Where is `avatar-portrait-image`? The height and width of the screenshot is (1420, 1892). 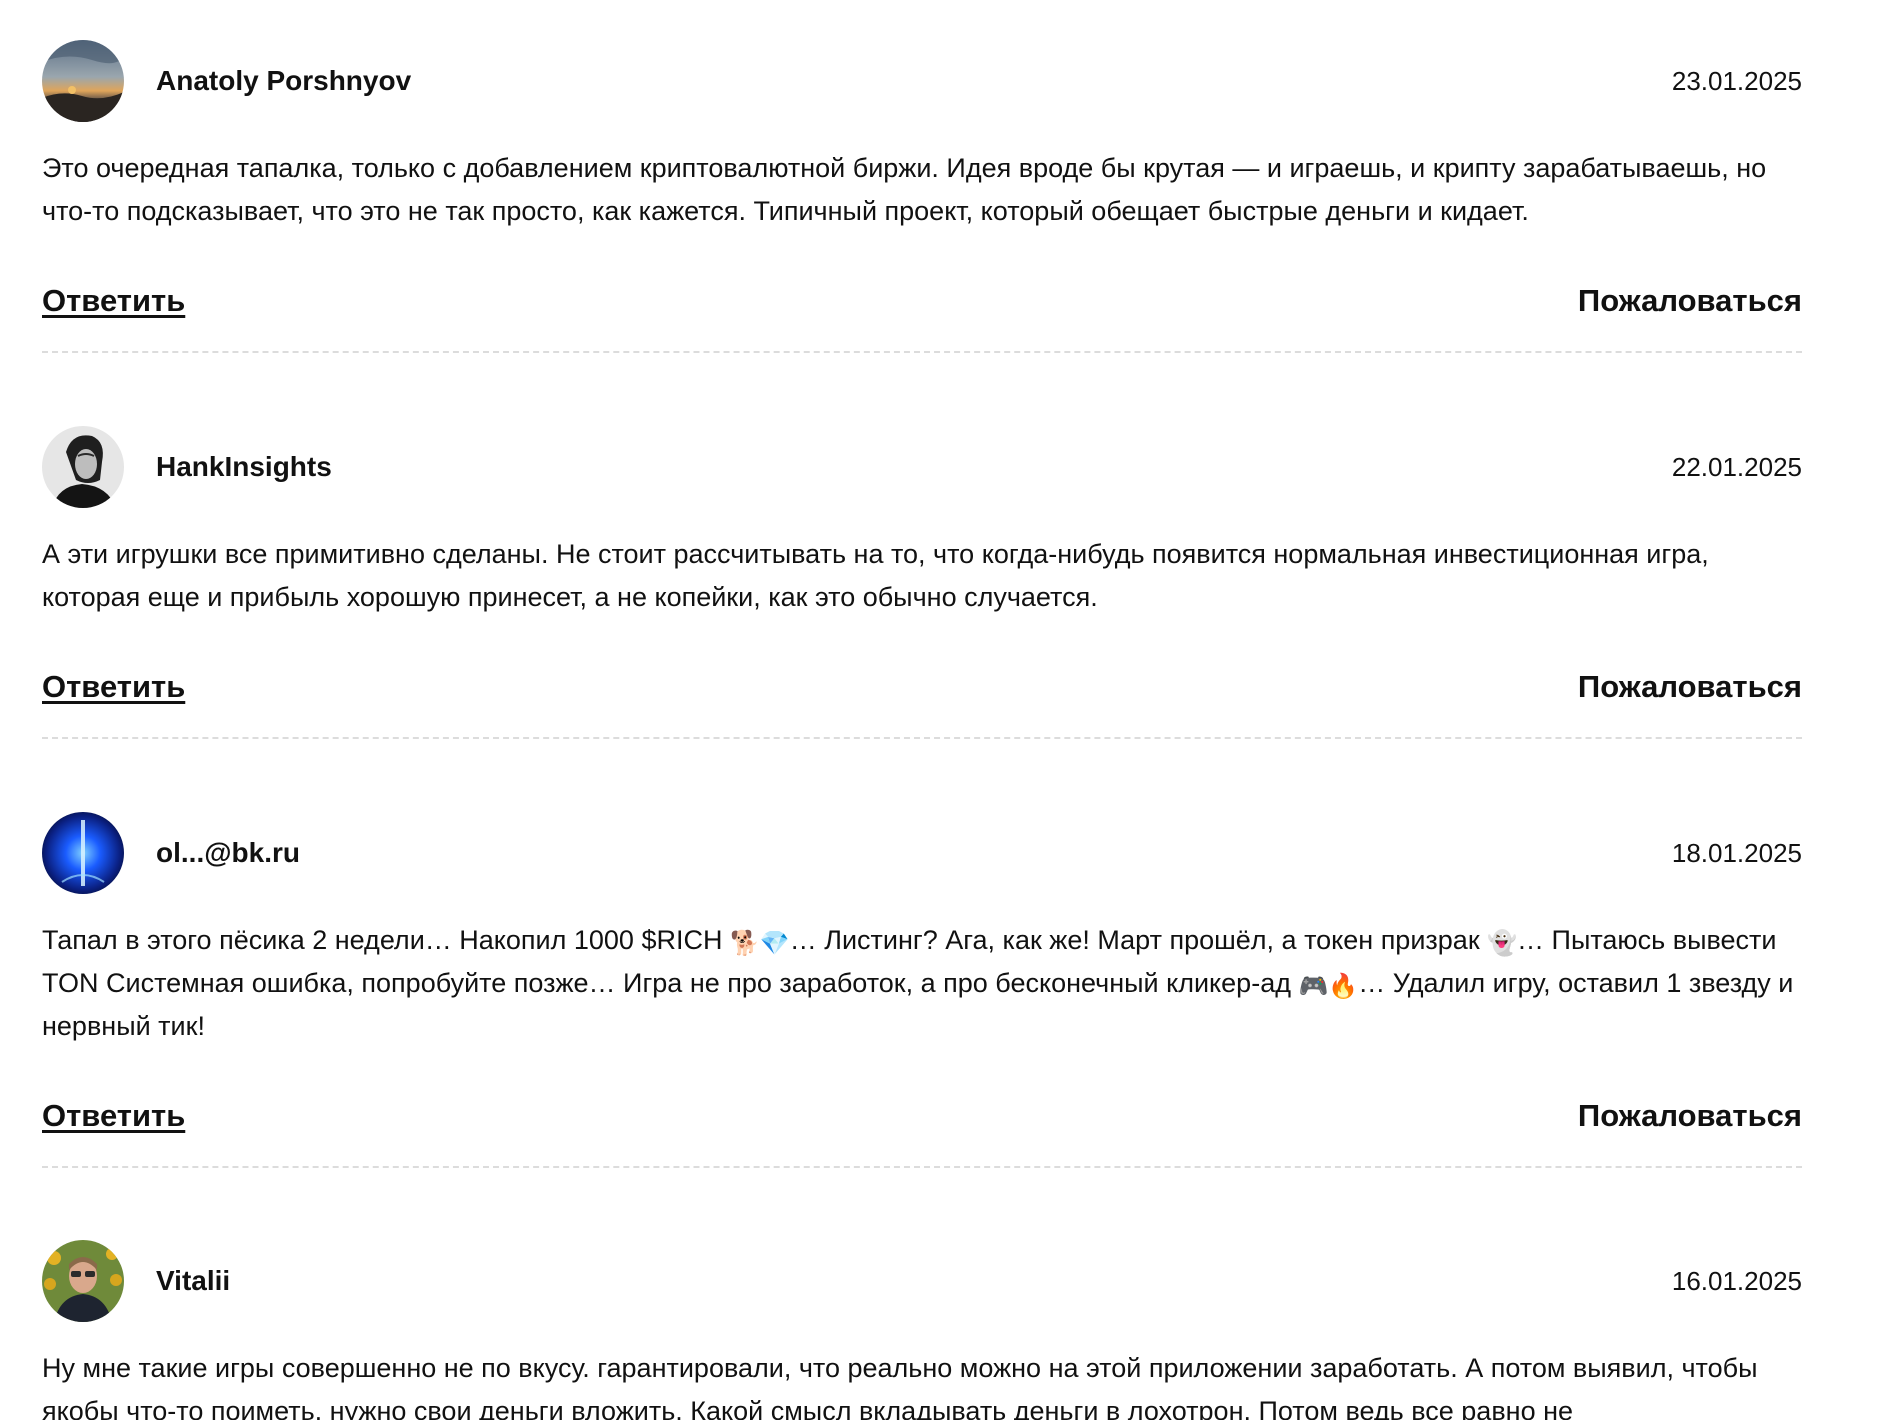 avatar-portrait-image is located at coordinates (83, 467).